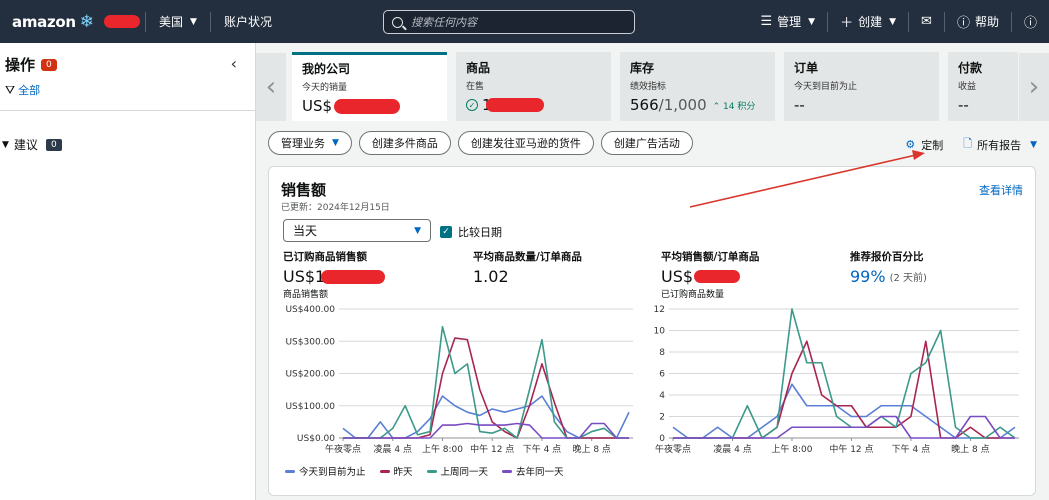  I want to click on amazon-logo: amazon ❄, so click(72, 22).